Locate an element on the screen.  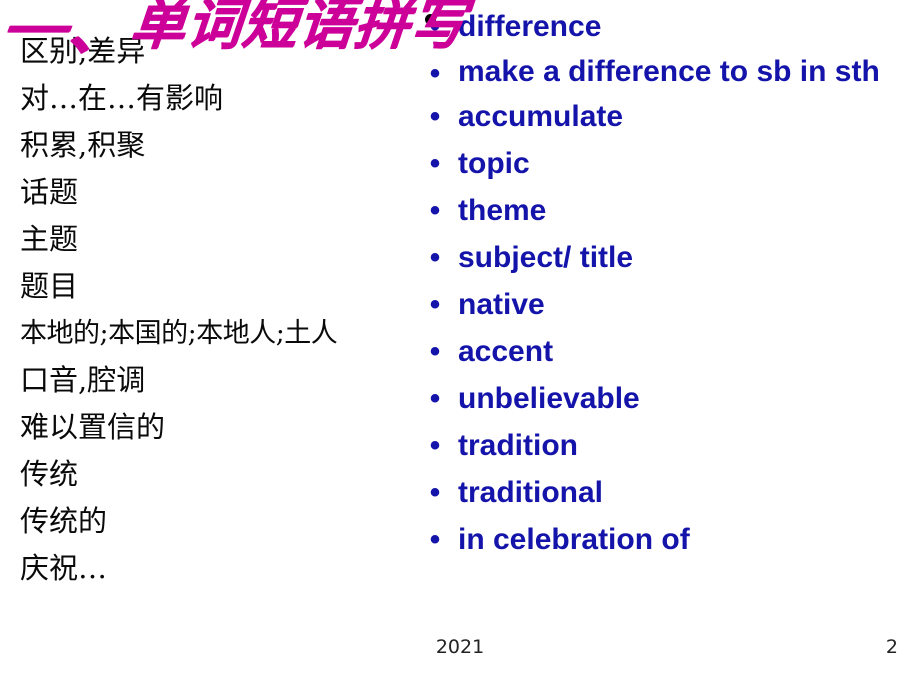
page-title-lead: 一、 is located at coordinates (68, 32).